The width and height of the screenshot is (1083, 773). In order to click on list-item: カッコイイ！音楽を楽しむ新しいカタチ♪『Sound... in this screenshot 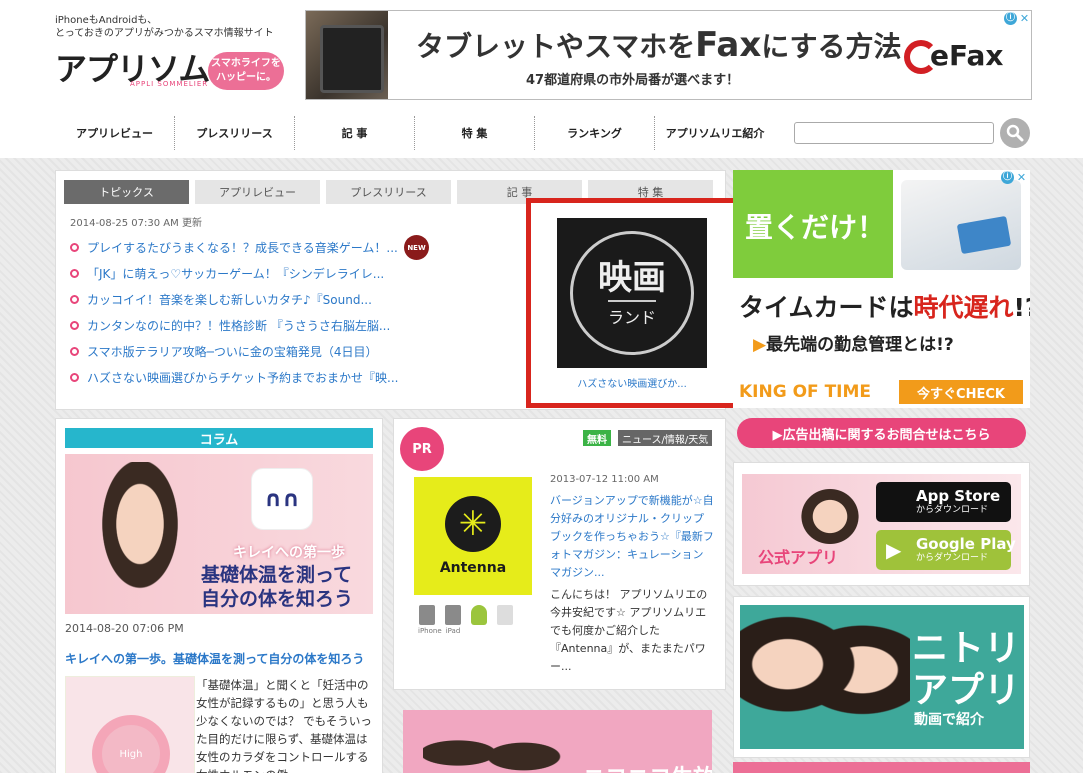, I will do `click(234, 299)`.